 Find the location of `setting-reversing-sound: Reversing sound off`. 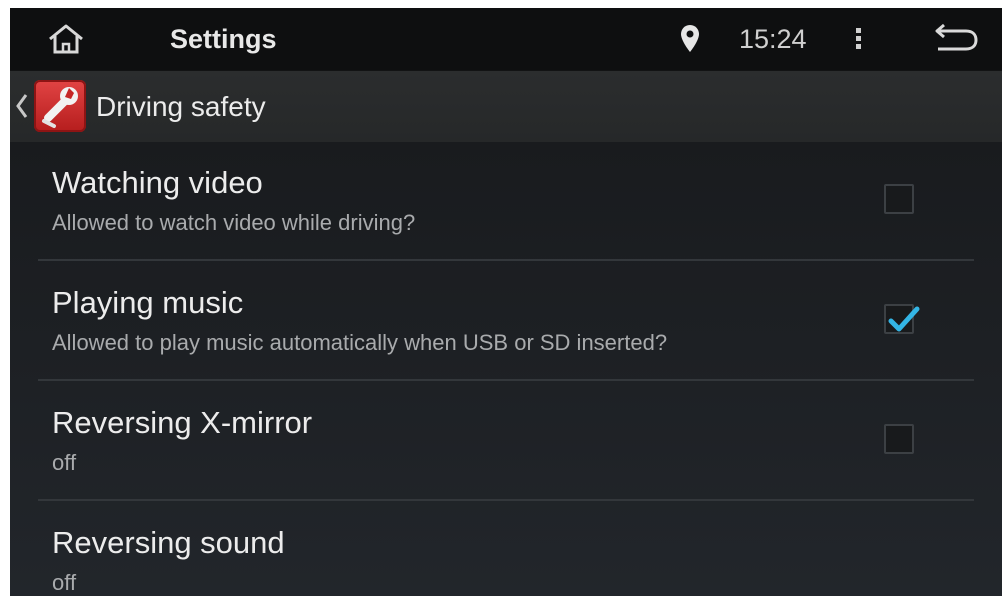

setting-reversing-sound: Reversing sound off is located at coordinates (506, 549).